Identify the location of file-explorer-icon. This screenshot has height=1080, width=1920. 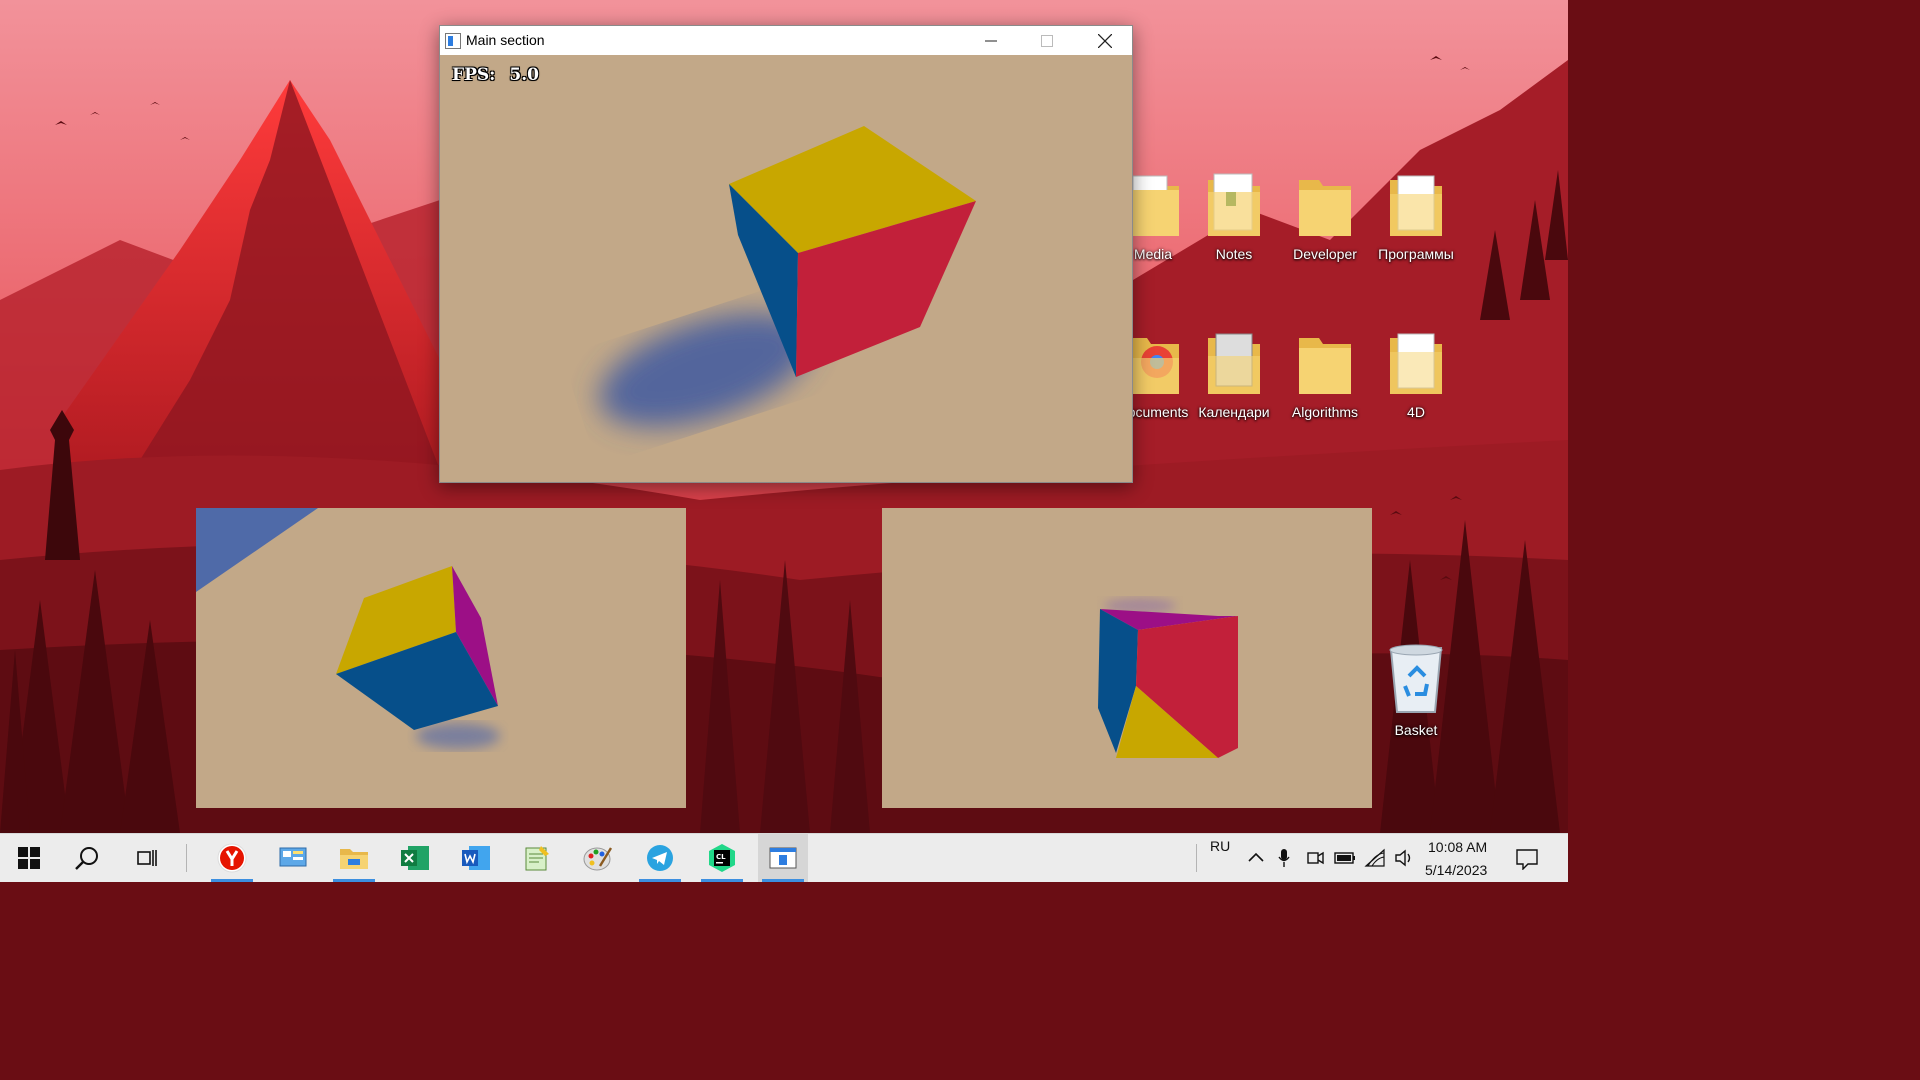
(354, 859).